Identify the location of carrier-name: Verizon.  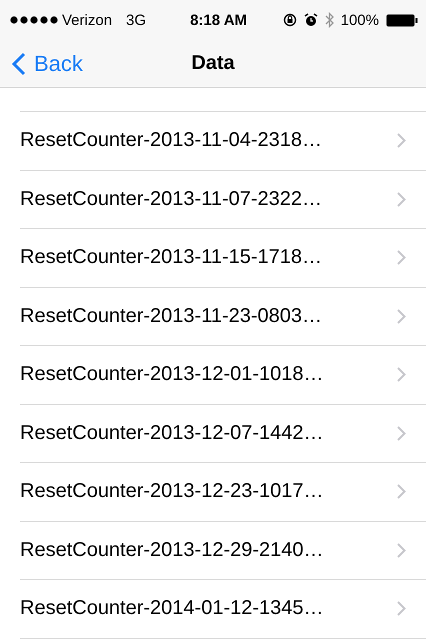
(87, 20).